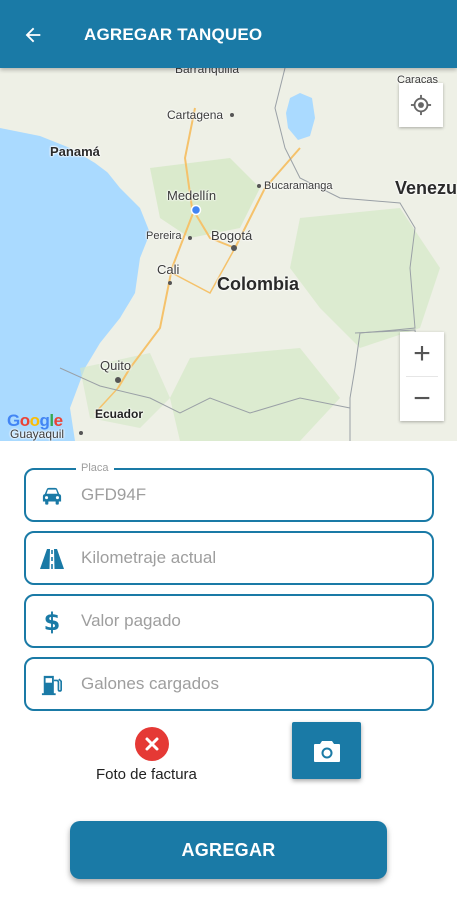 This screenshot has width=457, height=900. Describe the element at coordinates (192, 195) in the screenshot. I see `map-label-medellin: Medellín` at that location.